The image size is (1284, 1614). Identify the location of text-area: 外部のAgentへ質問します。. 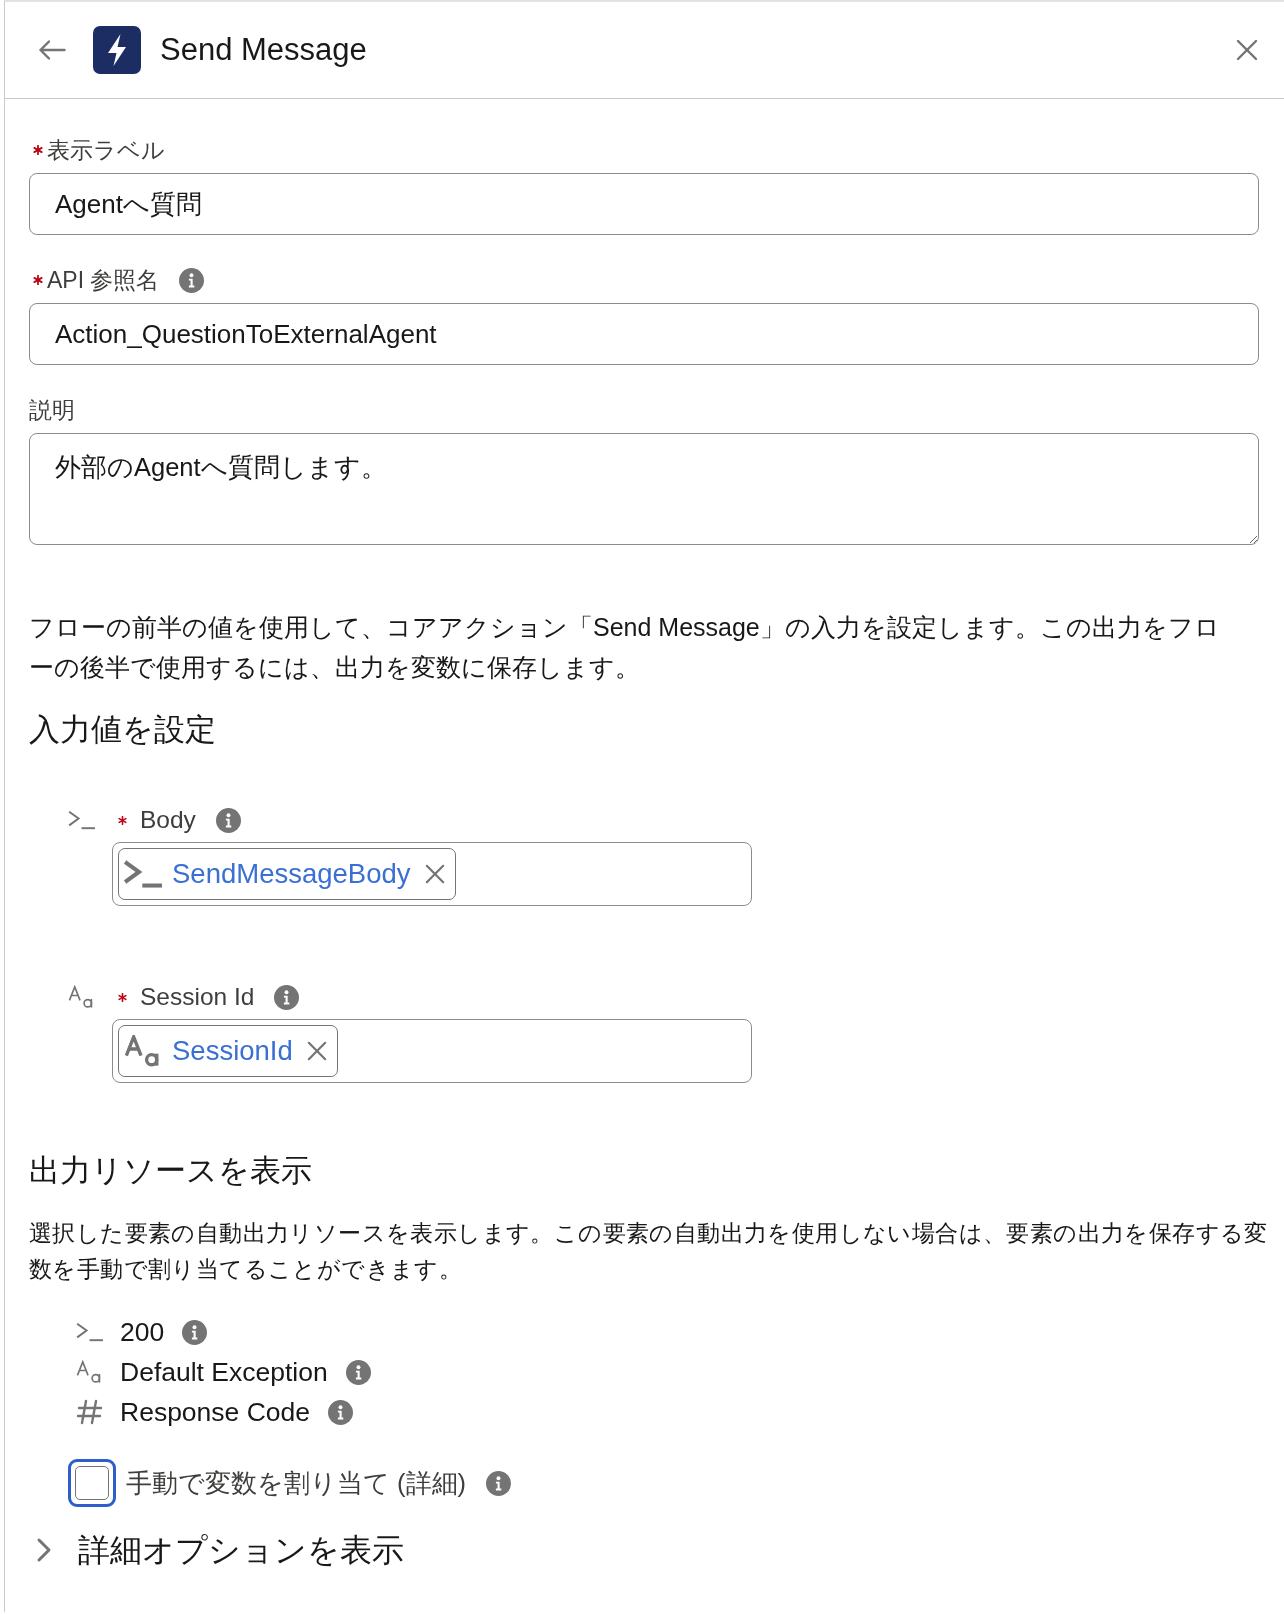
(644, 489).